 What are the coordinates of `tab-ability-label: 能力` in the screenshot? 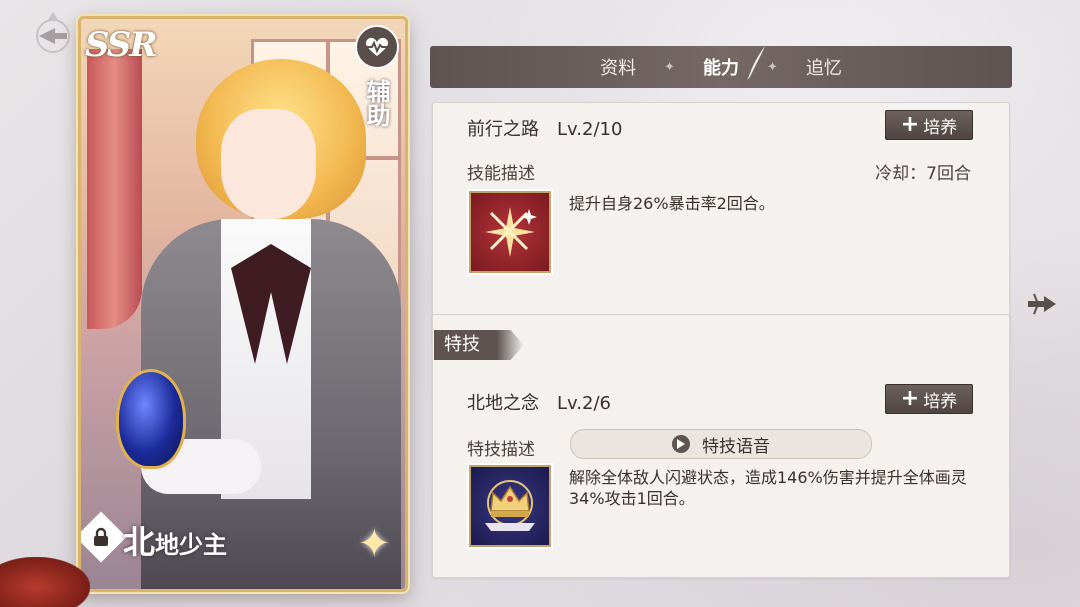 It's located at (721, 68).